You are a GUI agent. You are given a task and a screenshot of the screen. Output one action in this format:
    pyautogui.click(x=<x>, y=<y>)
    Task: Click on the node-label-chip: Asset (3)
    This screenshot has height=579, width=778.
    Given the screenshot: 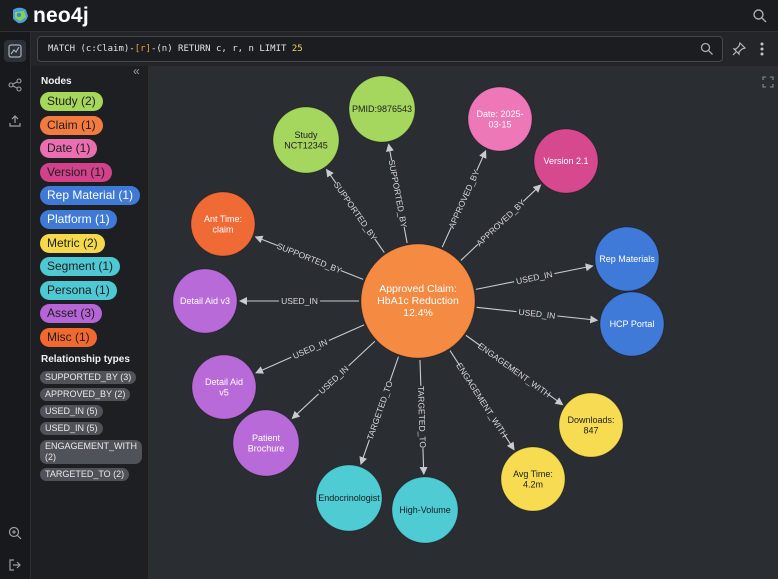 What is the action you would take?
    pyautogui.click(x=71, y=314)
    